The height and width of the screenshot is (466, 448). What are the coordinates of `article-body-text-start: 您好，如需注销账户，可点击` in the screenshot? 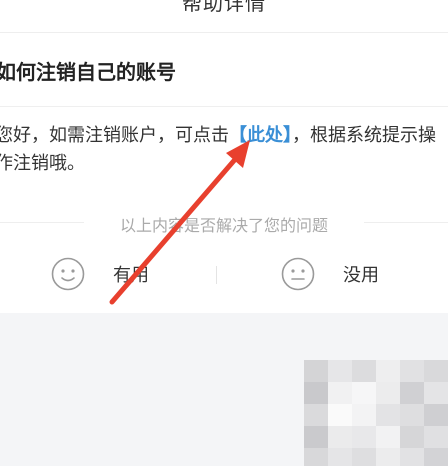 It's located at (114, 135).